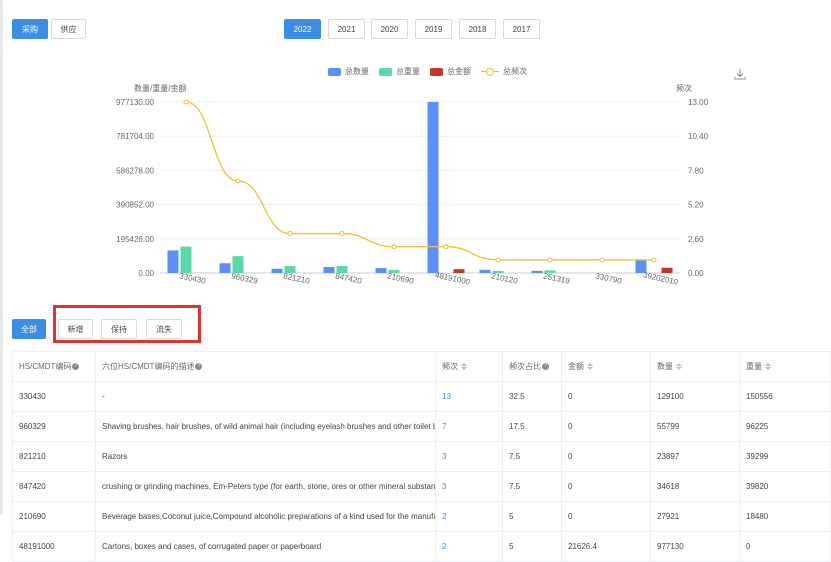 The image size is (831, 562). What do you see at coordinates (146, 273) in the screenshot?
I see `y-tick-left: 0.00` at bounding box center [146, 273].